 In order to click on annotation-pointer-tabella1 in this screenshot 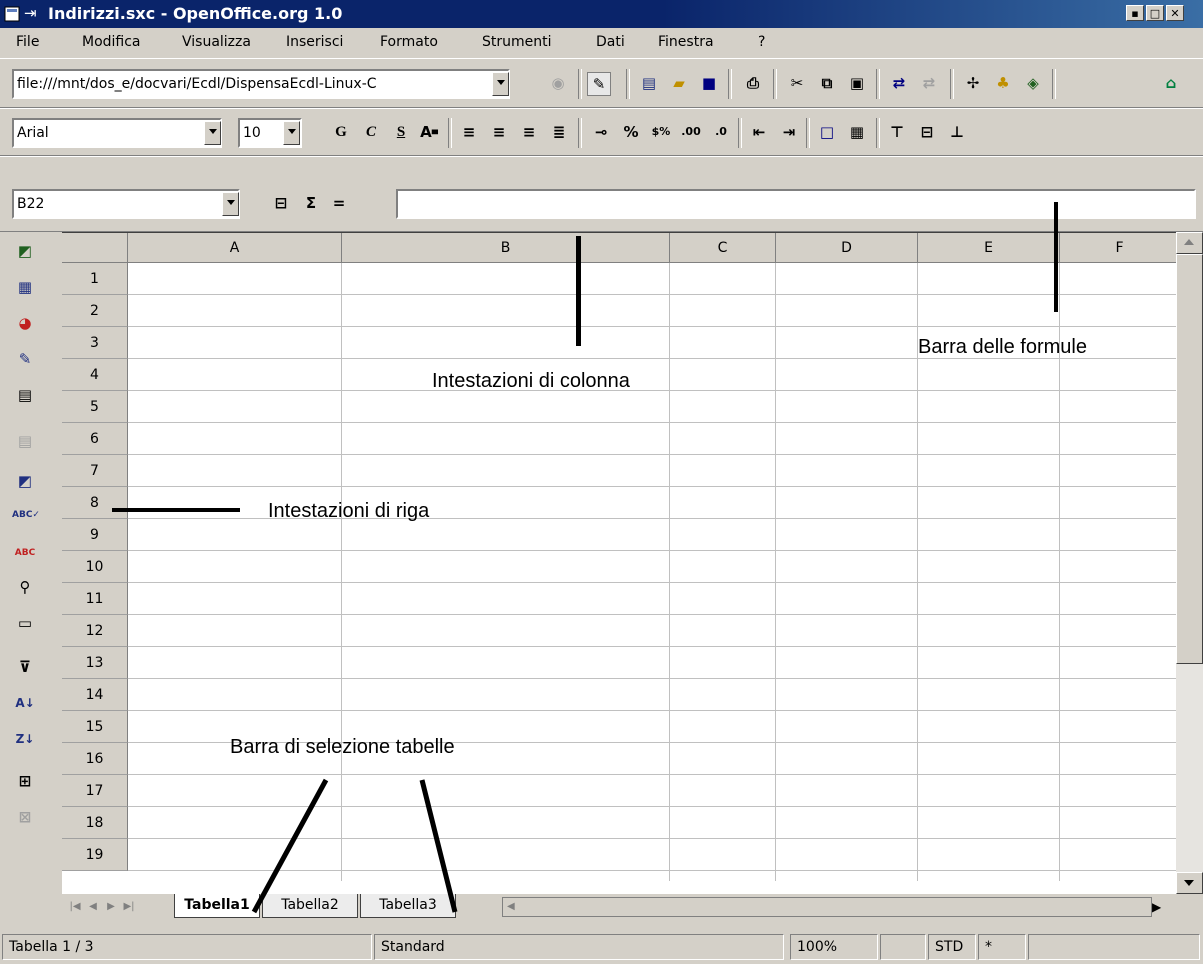, I will do `click(290, 846)`.